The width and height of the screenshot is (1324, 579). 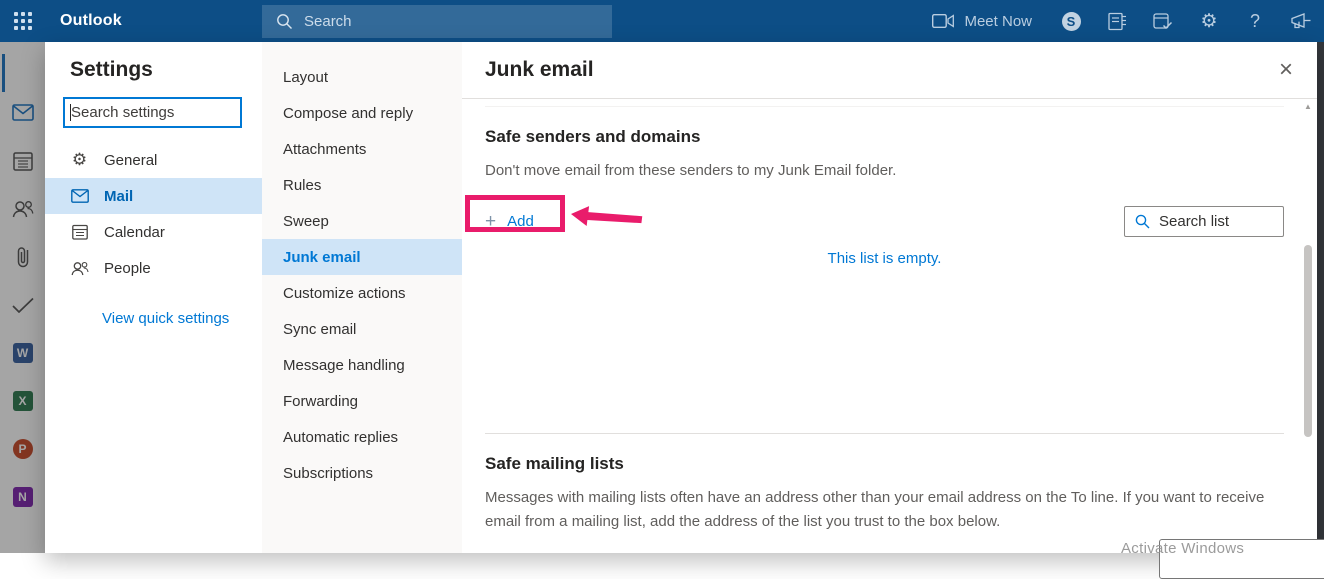 I want to click on add-safe-sender-button: + Add, so click(x=509, y=221).